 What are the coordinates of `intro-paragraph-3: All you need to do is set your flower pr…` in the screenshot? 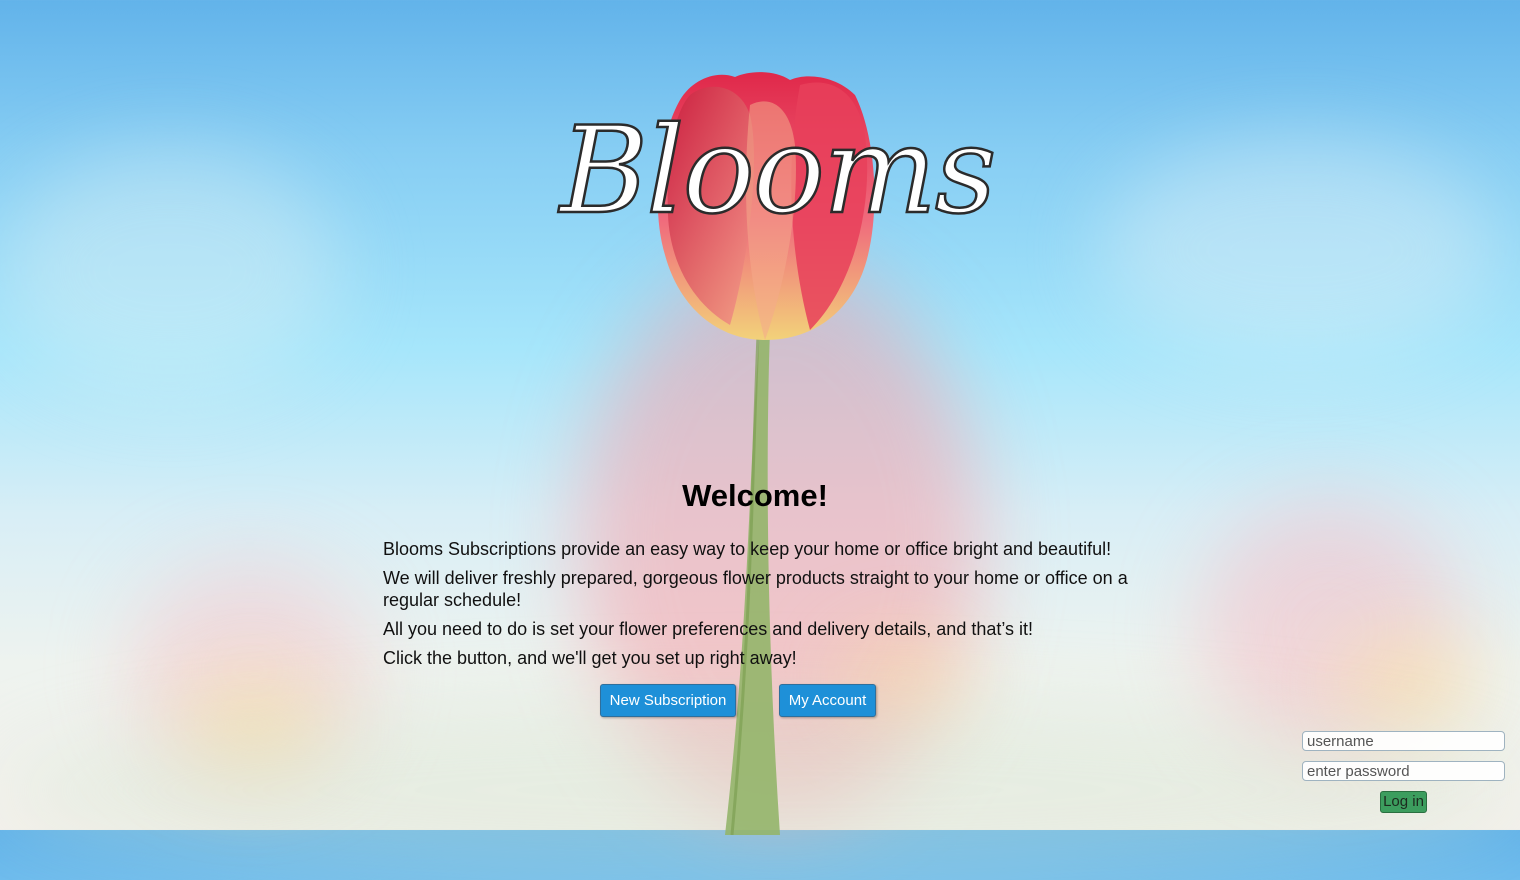 It's located at (708, 629).